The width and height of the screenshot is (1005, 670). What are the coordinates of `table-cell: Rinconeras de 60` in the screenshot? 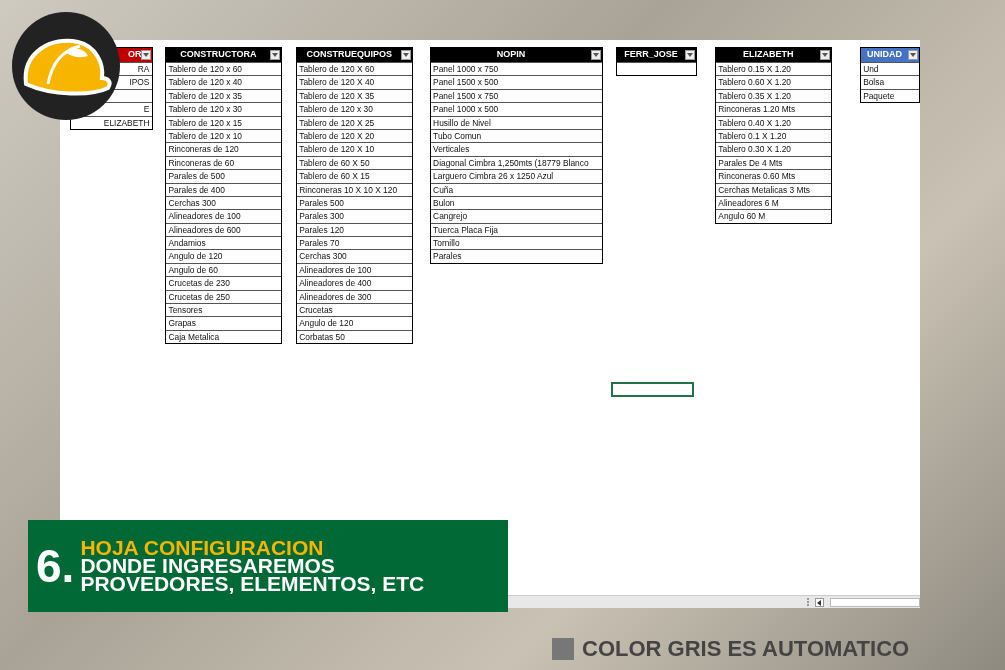 It's located at (224, 162).